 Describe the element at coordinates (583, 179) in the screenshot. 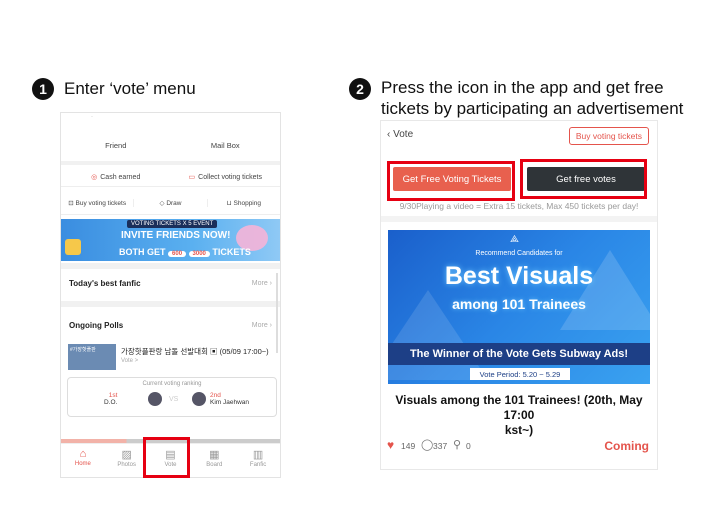

I see `get-free-votes-highlight-box` at that location.